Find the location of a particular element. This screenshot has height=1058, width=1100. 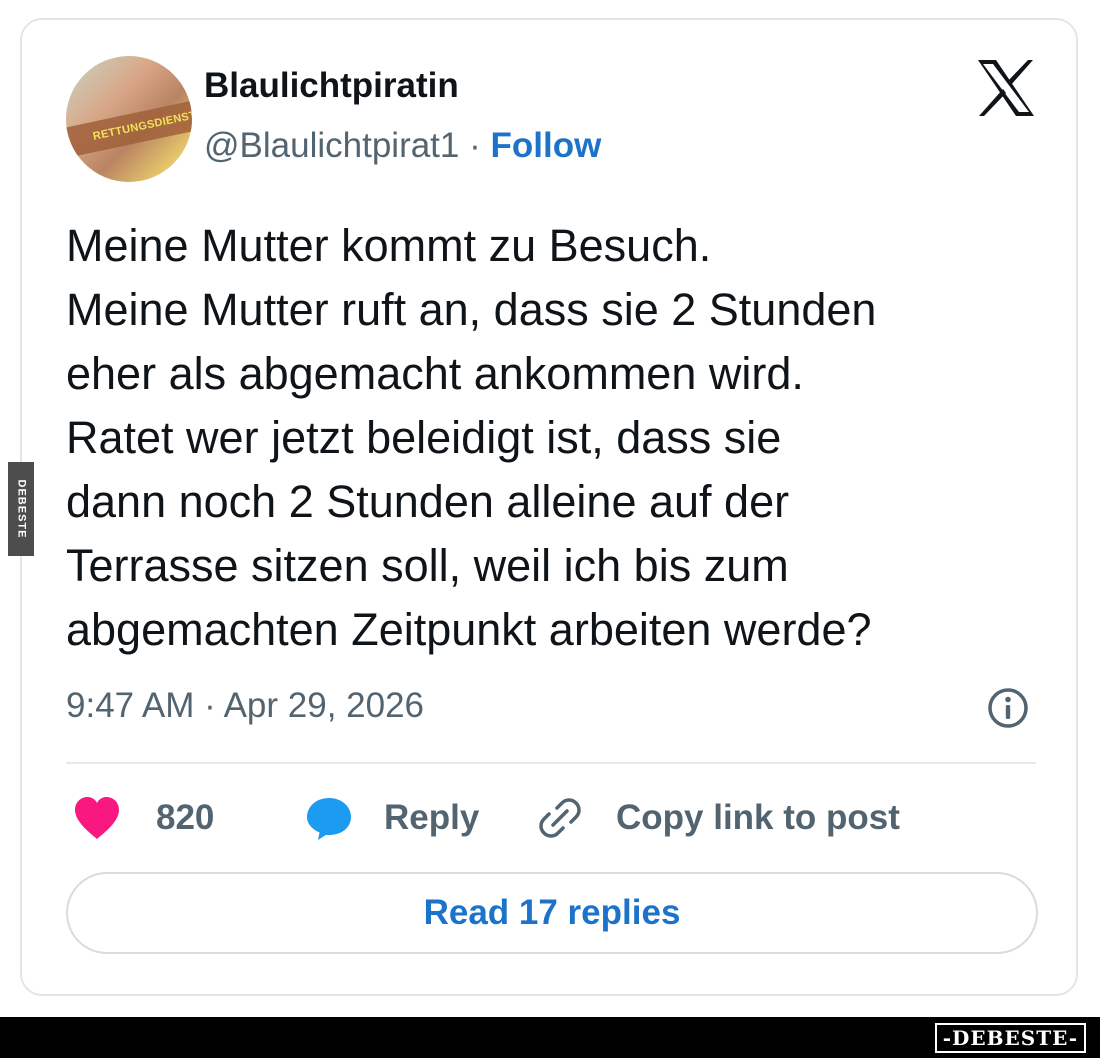

info-icon is located at coordinates (1008, 708).